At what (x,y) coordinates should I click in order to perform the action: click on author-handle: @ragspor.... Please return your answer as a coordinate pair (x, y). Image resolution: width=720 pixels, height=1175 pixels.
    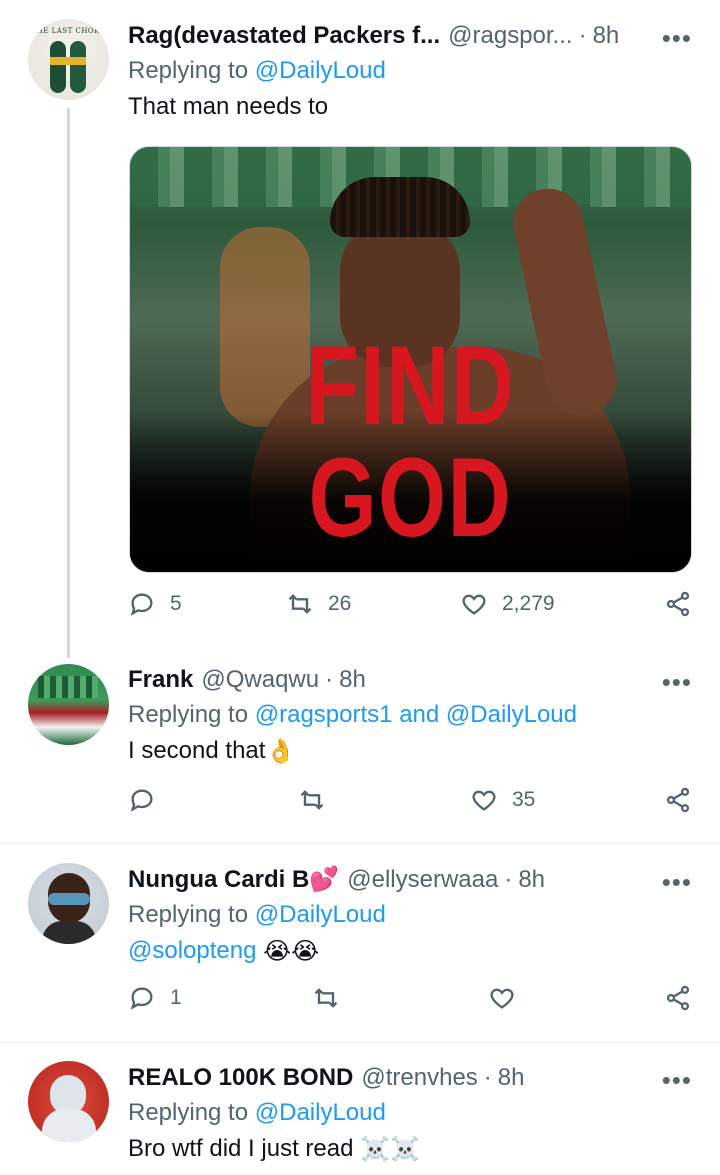
    Looking at the image, I should click on (510, 36).